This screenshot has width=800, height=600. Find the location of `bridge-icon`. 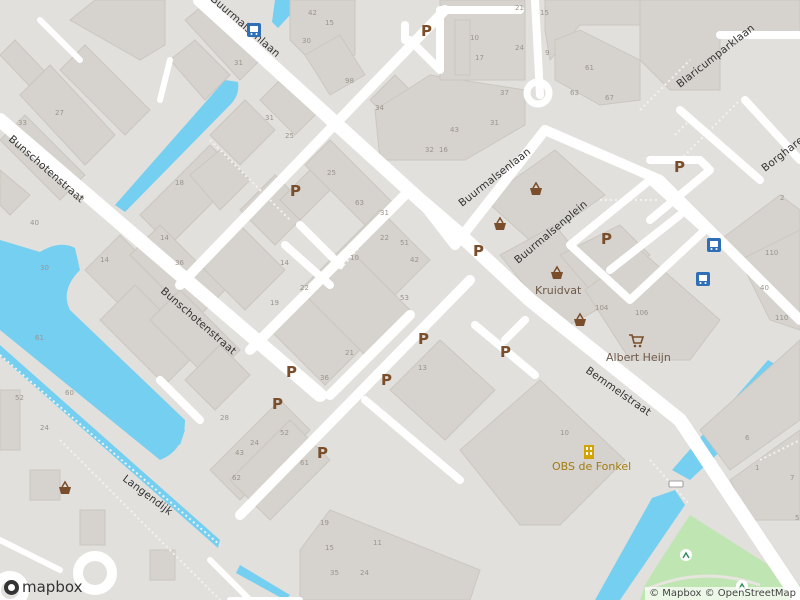

bridge-icon is located at coordinates (676, 484).